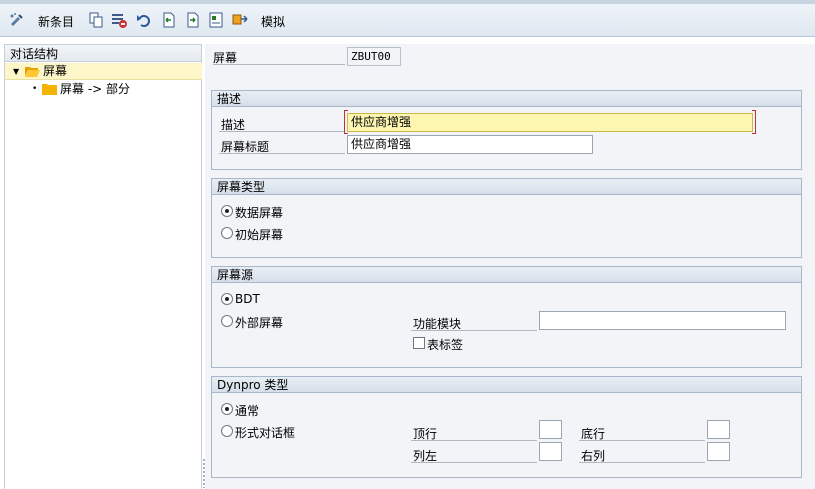  Describe the element at coordinates (550, 122) in the screenshot. I see `description-input: 供应商增强` at that location.